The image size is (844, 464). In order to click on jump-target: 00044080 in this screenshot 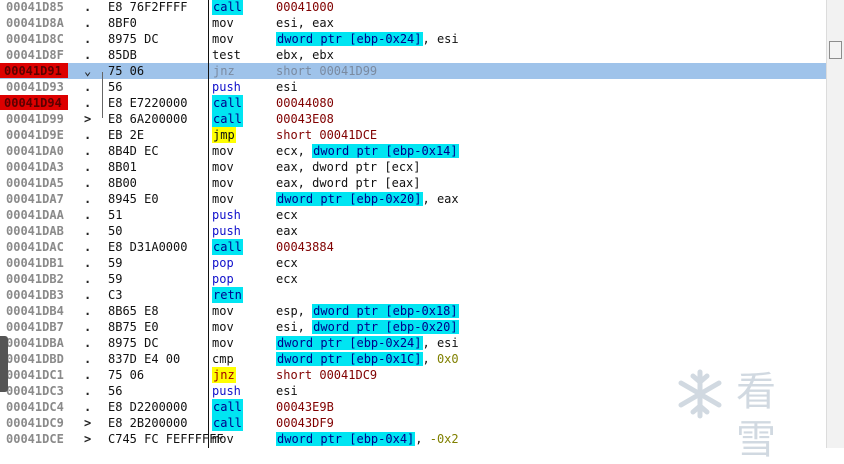, I will do `click(305, 103)`.